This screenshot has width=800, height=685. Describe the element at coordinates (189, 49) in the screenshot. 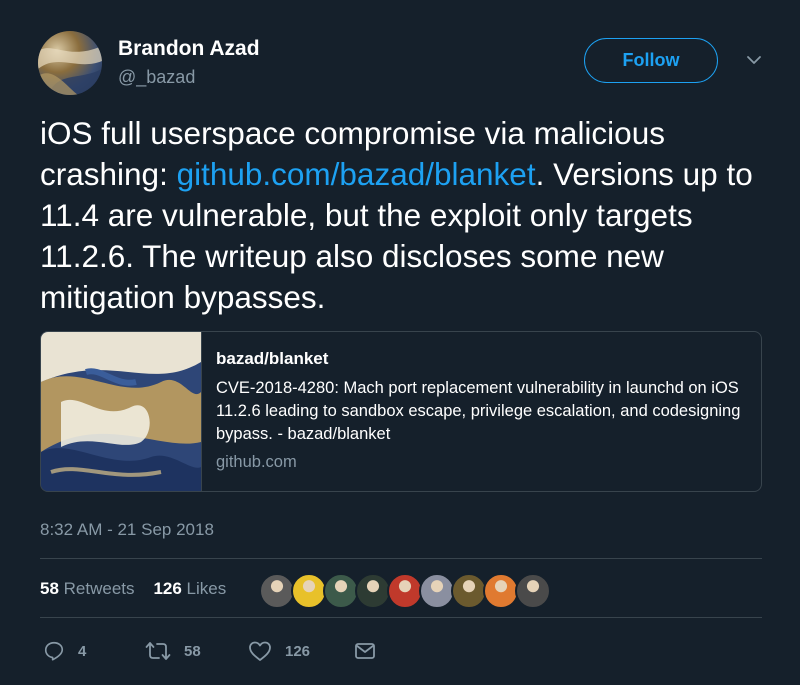

I see `author-display-name: Brandon Azad` at that location.